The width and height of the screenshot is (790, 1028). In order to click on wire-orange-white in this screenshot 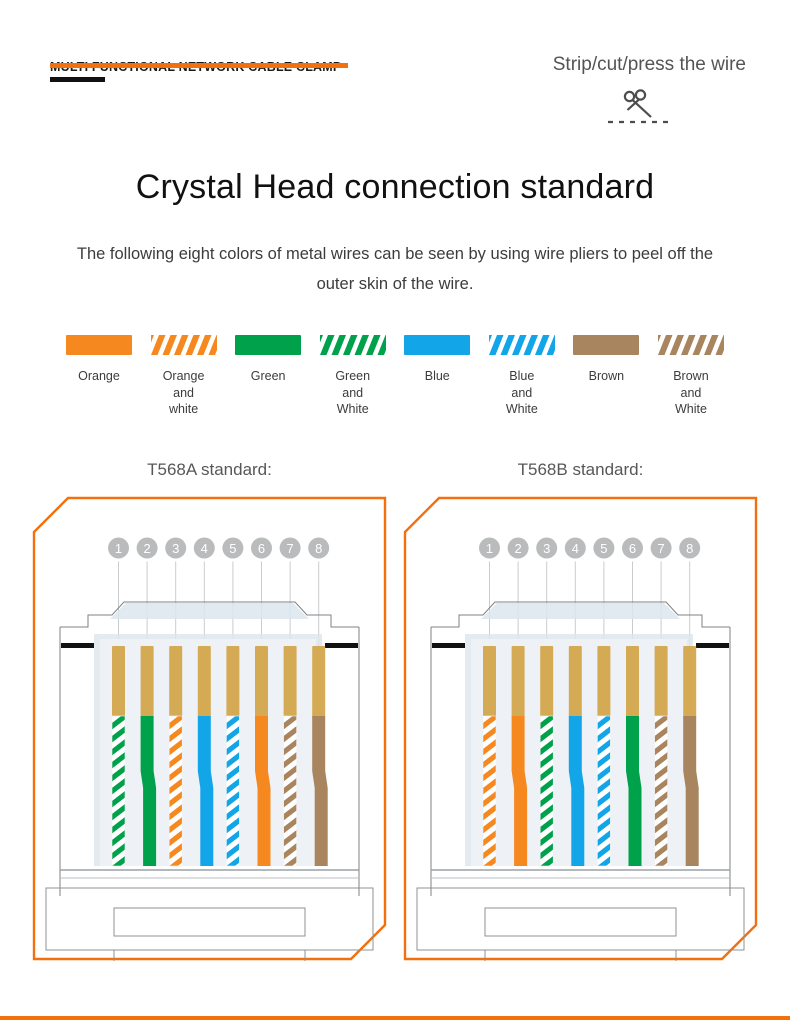, I will do `click(175, 790)`.